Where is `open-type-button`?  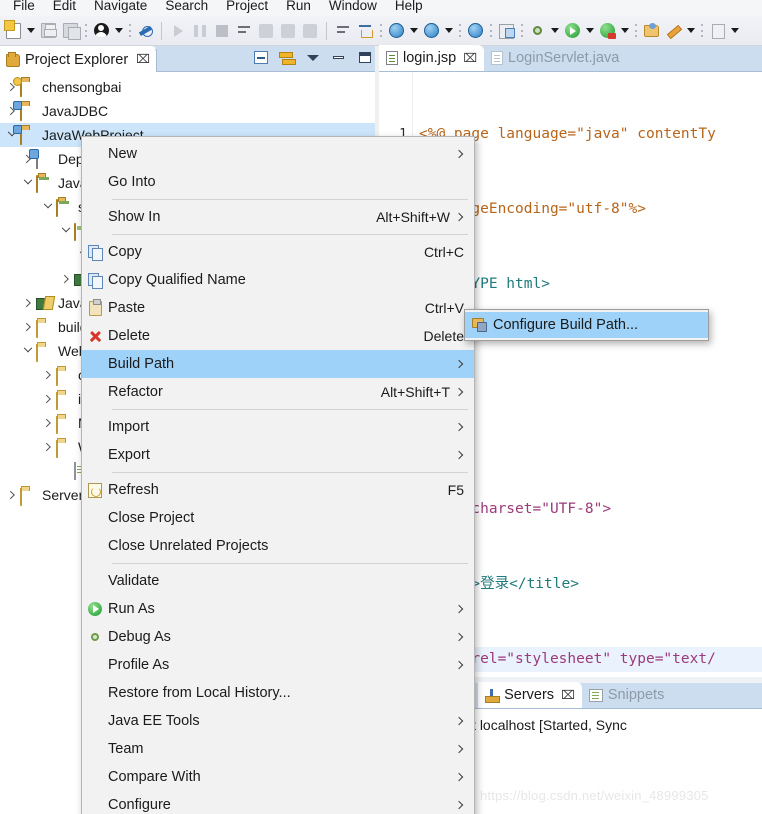
open-type-button is located at coordinates (365, 31).